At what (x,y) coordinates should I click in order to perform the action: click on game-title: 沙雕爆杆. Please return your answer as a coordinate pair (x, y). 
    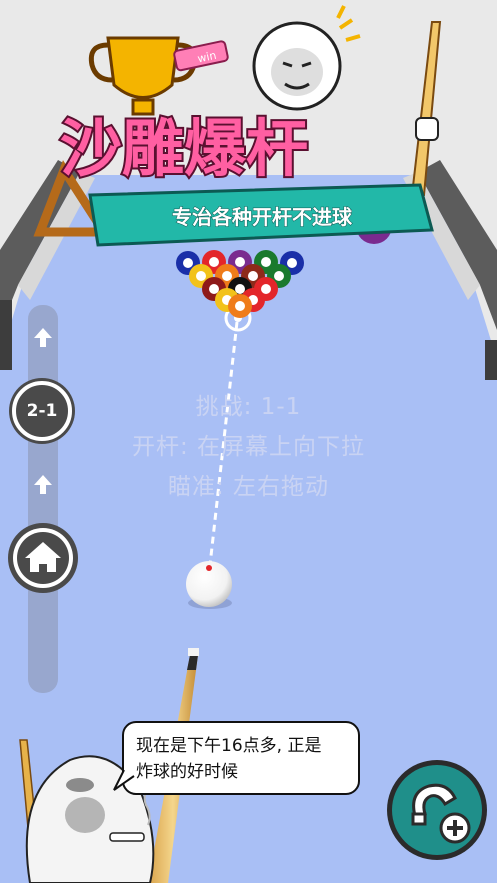
    Looking at the image, I should click on (184, 148).